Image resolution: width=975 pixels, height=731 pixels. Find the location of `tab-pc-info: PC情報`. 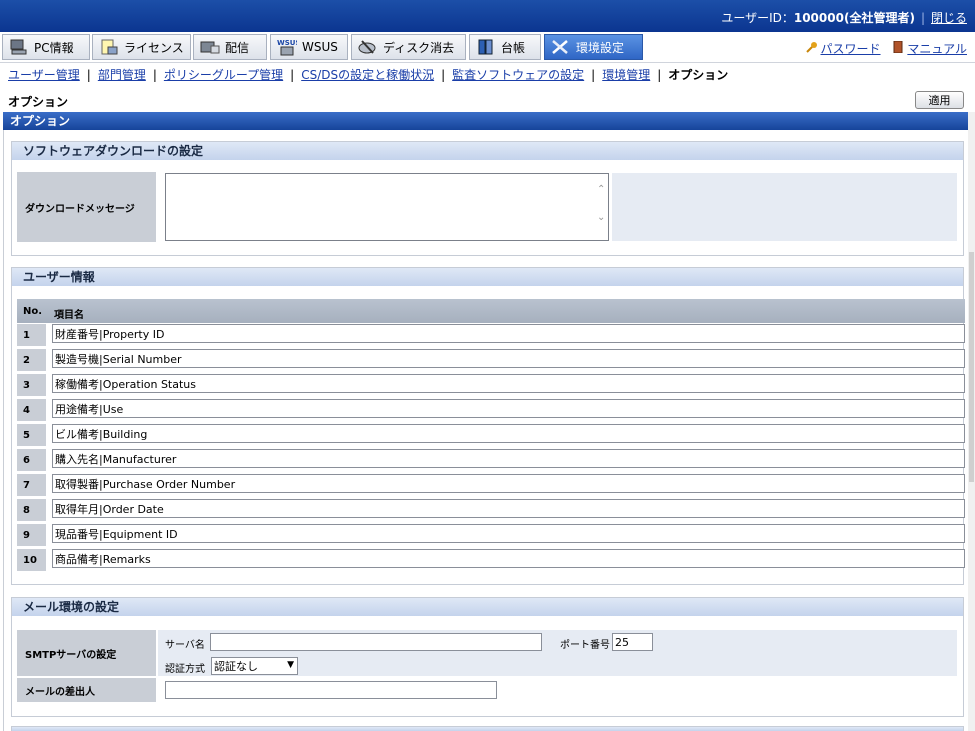

tab-pc-info: PC情報 is located at coordinates (46, 47).